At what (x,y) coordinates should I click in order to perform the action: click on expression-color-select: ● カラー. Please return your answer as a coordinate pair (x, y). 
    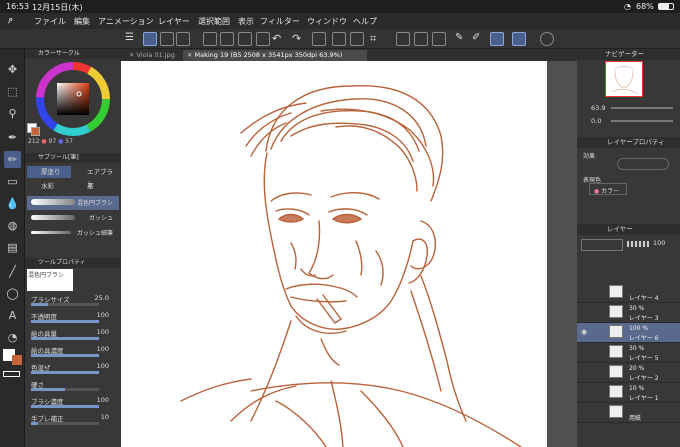
    Looking at the image, I should click on (608, 189).